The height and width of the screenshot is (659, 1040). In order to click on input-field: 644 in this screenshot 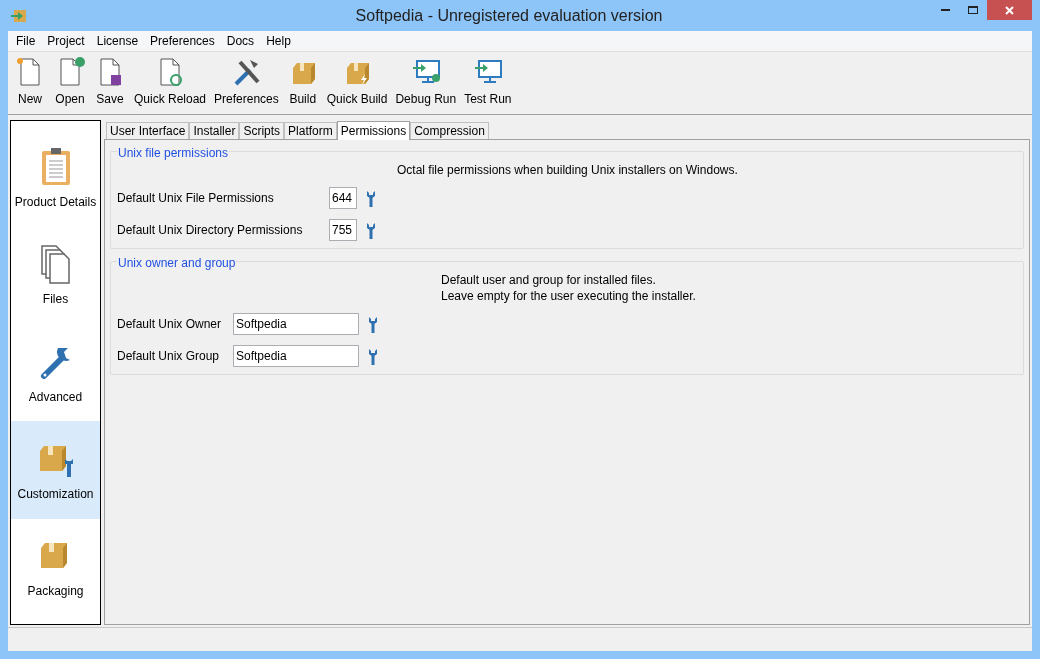, I will do `click(343, 198)`.